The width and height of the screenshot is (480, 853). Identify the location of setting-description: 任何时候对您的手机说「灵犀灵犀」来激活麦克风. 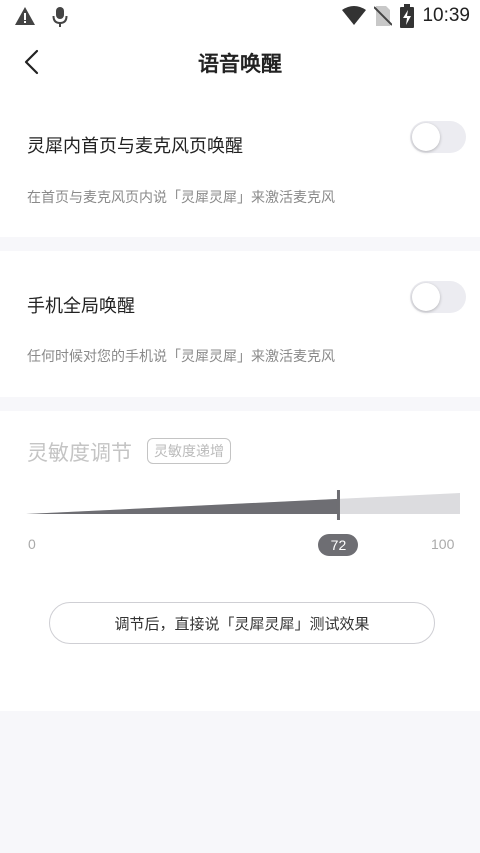
(181, 357).